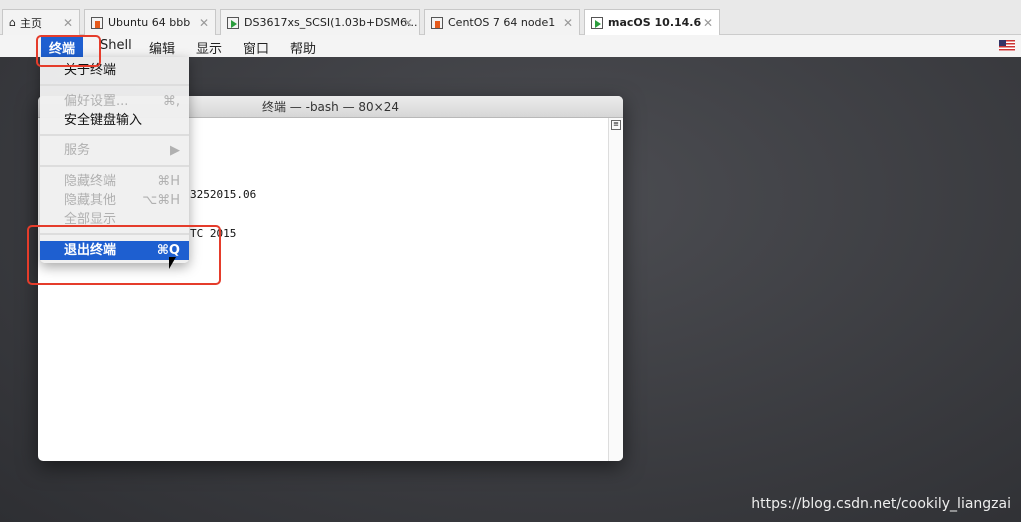  What do you see at coordinates (256, 47) in the screenshot?
I see `menu-window: 窗口` at bounding box center [256, 47].